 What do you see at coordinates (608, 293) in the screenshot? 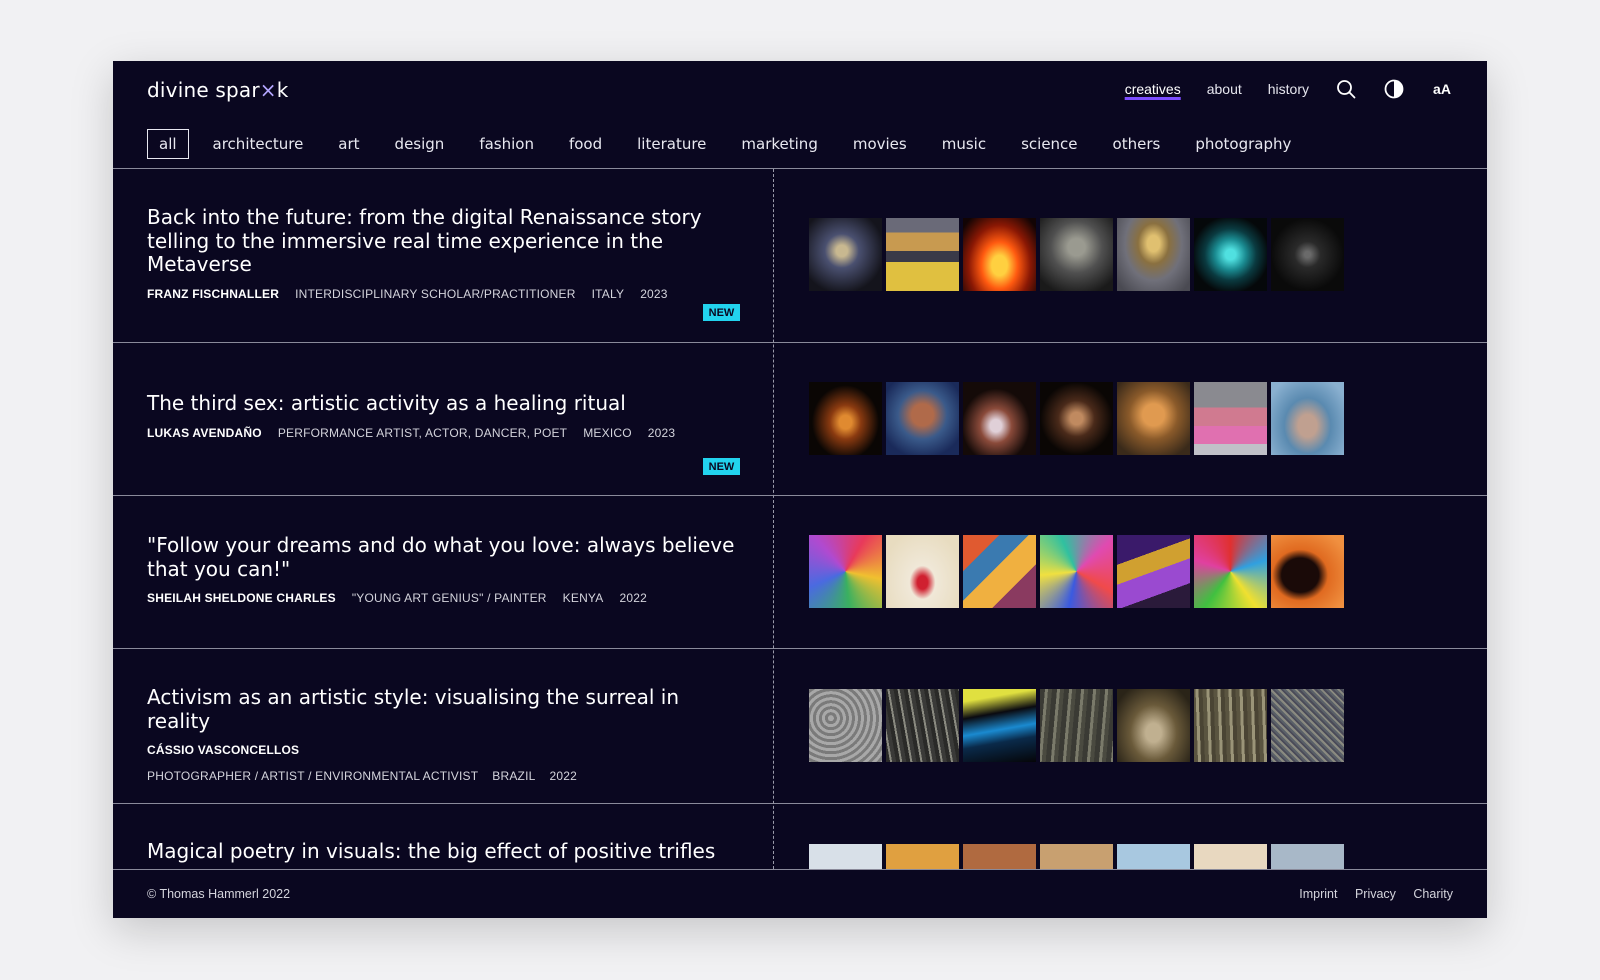
I see `entry-country: ITALY` at bounding box center [608, 293].